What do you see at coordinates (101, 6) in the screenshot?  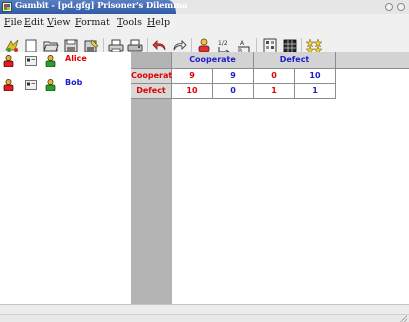 I see `window-title: Gambit - [pd.gfg] Prisoner's Dilemma` at bounding box center [101, 6].